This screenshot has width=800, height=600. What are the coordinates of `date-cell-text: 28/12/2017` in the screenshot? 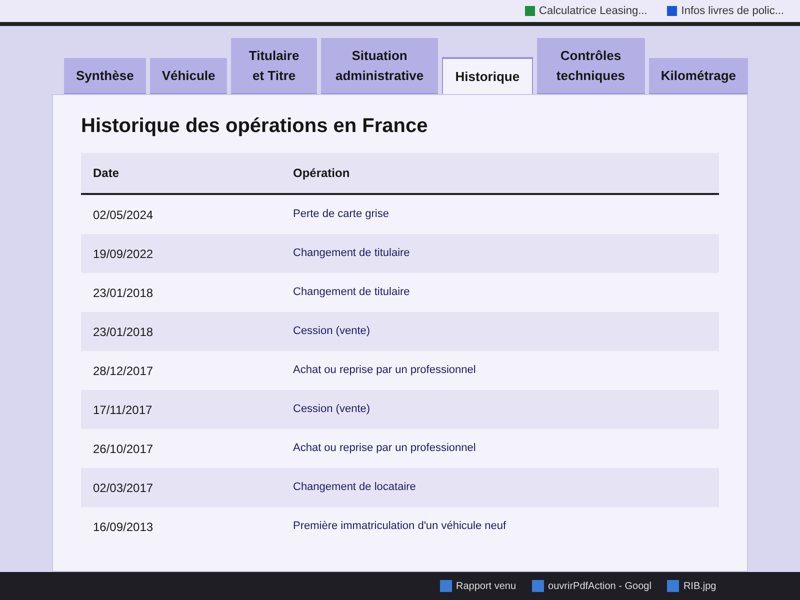 It's located at (123, 371).